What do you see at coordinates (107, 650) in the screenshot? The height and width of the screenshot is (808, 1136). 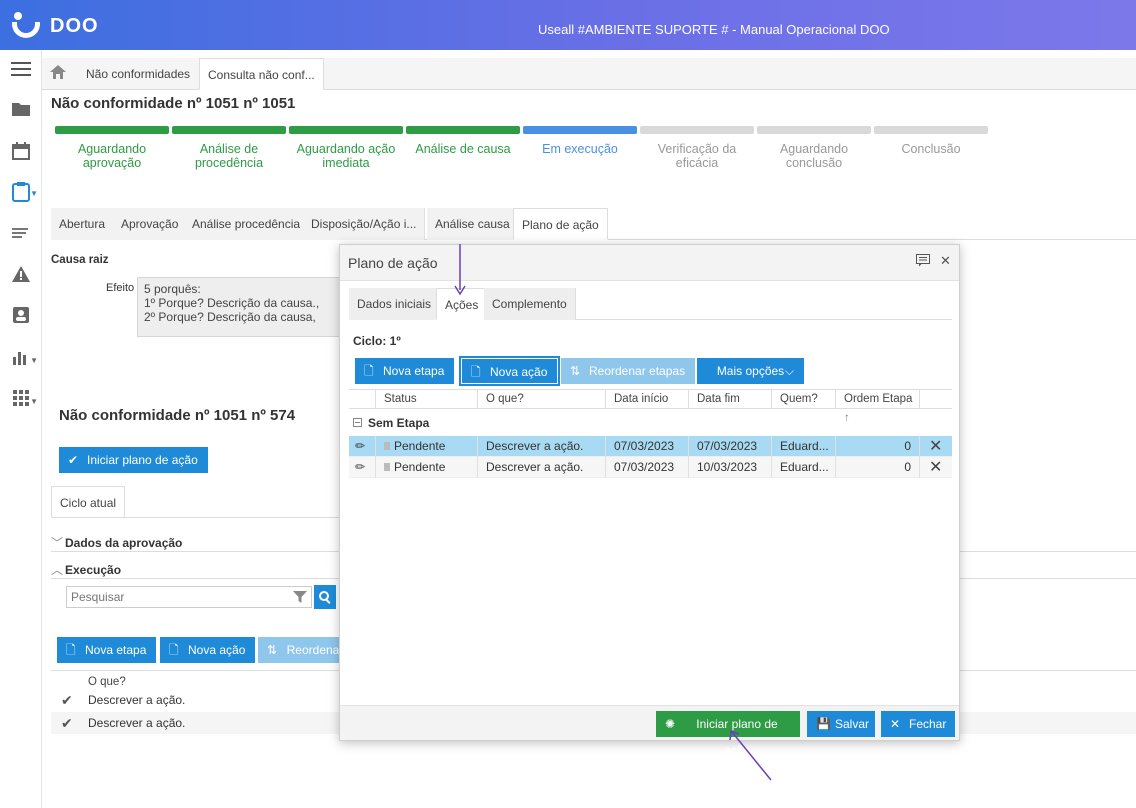 I see `new-stage-button-bg: 🗋 Nova etapa` at bounding box center [107, 650].